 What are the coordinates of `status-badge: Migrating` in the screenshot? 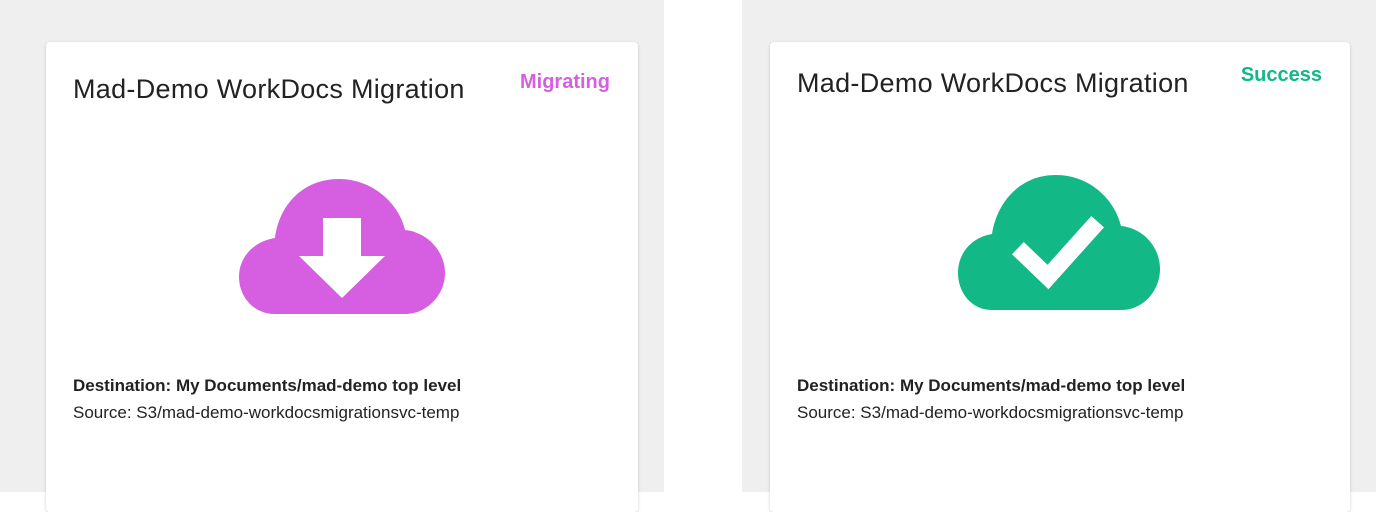 It's located at (565, 82).